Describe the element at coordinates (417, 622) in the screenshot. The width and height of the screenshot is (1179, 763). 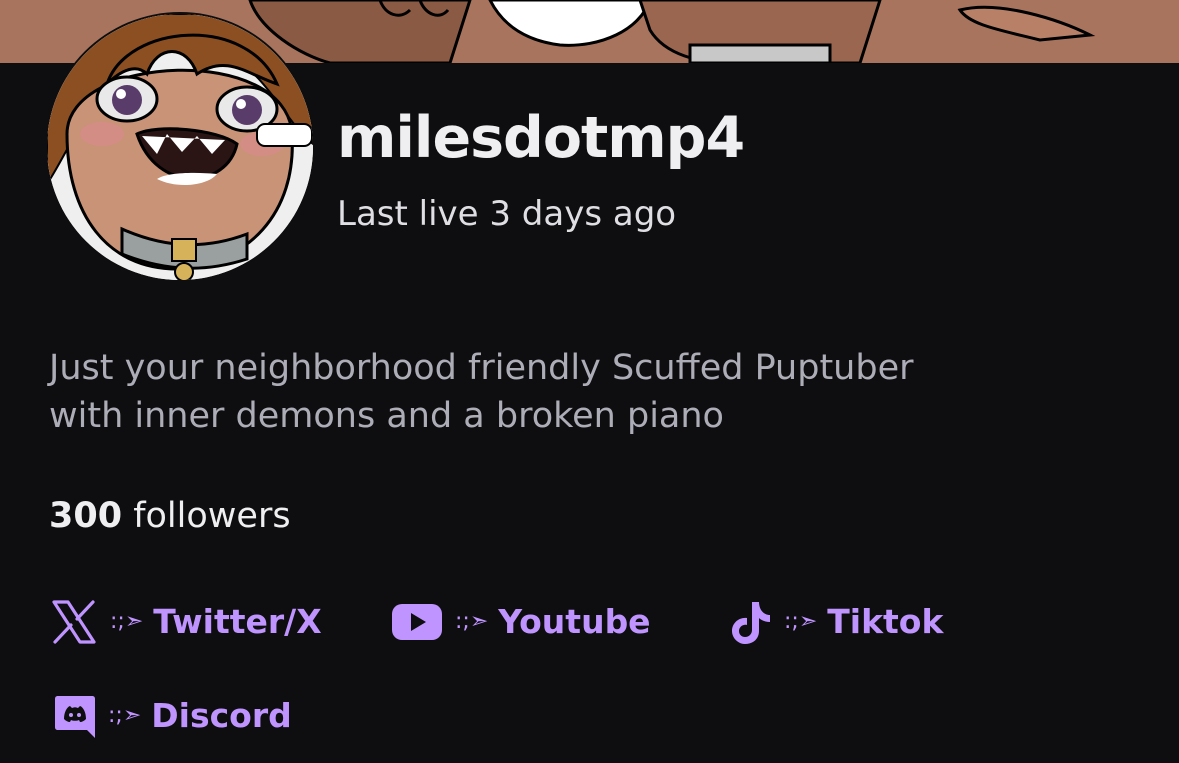
I see `youtube-icon` at that location.